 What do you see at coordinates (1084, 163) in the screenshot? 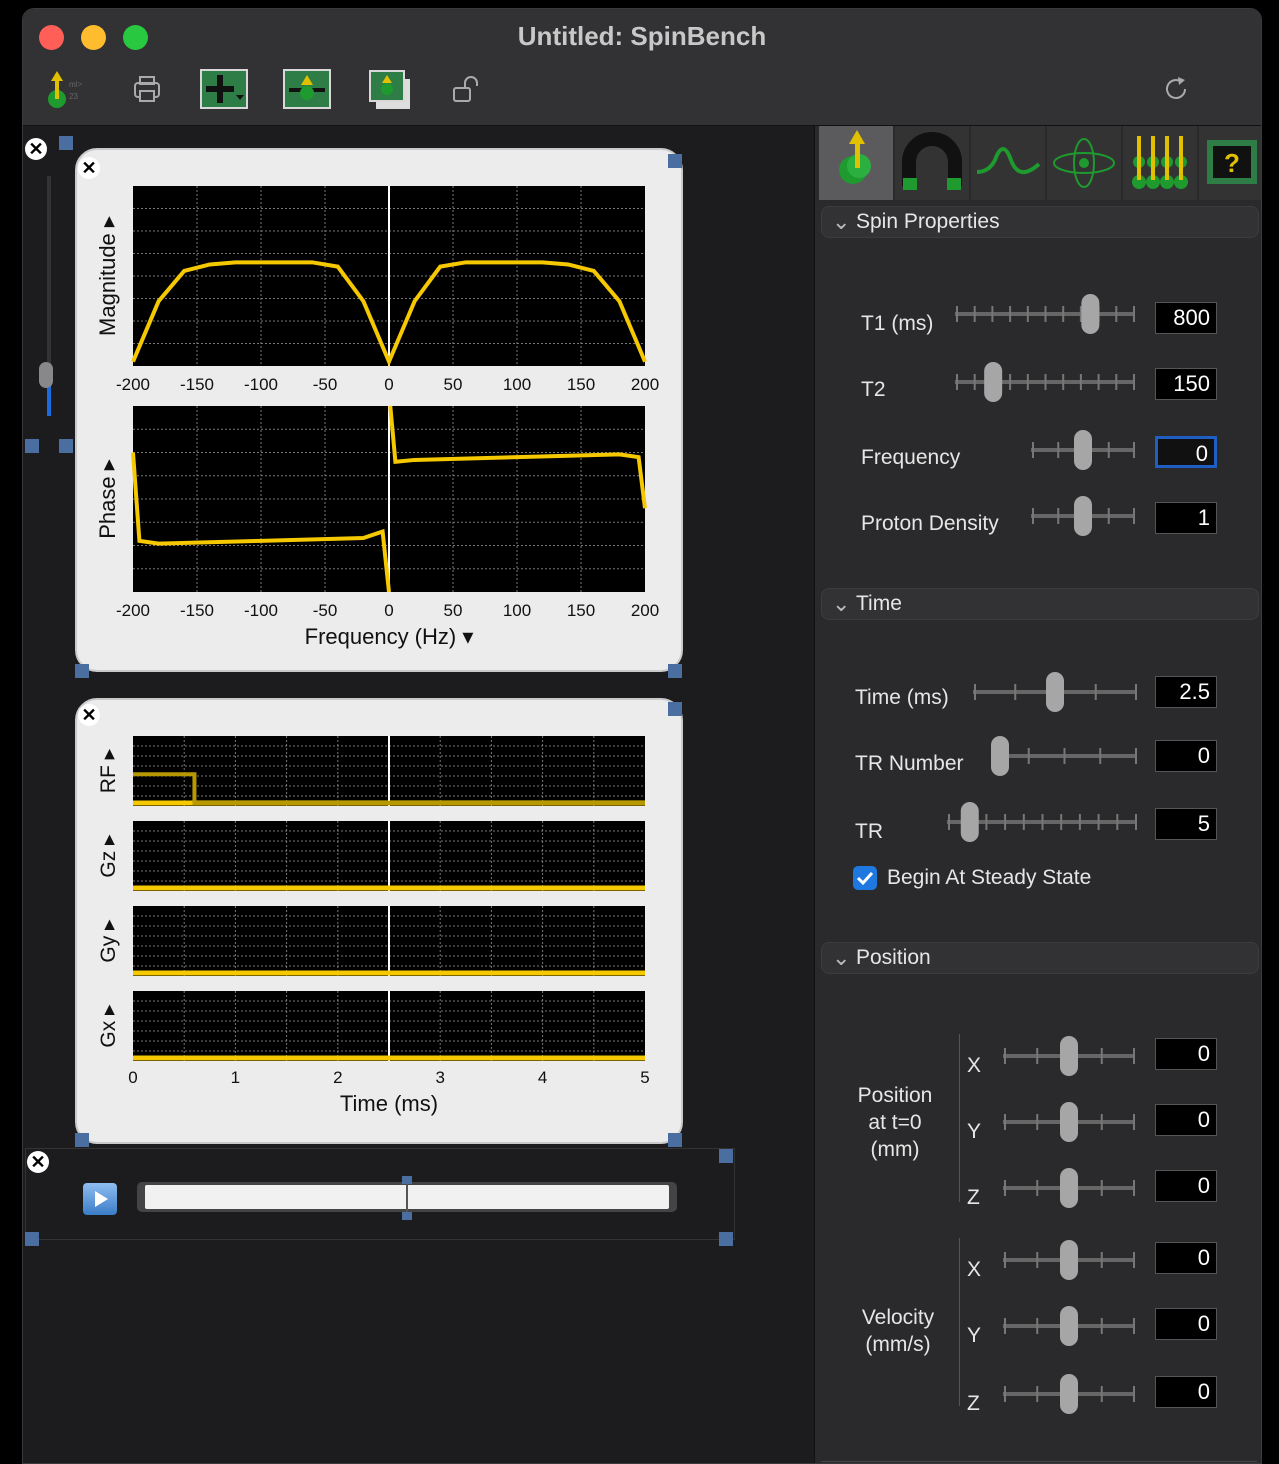
I see `atom-tab-icon` at bounding box center [1084, 163].